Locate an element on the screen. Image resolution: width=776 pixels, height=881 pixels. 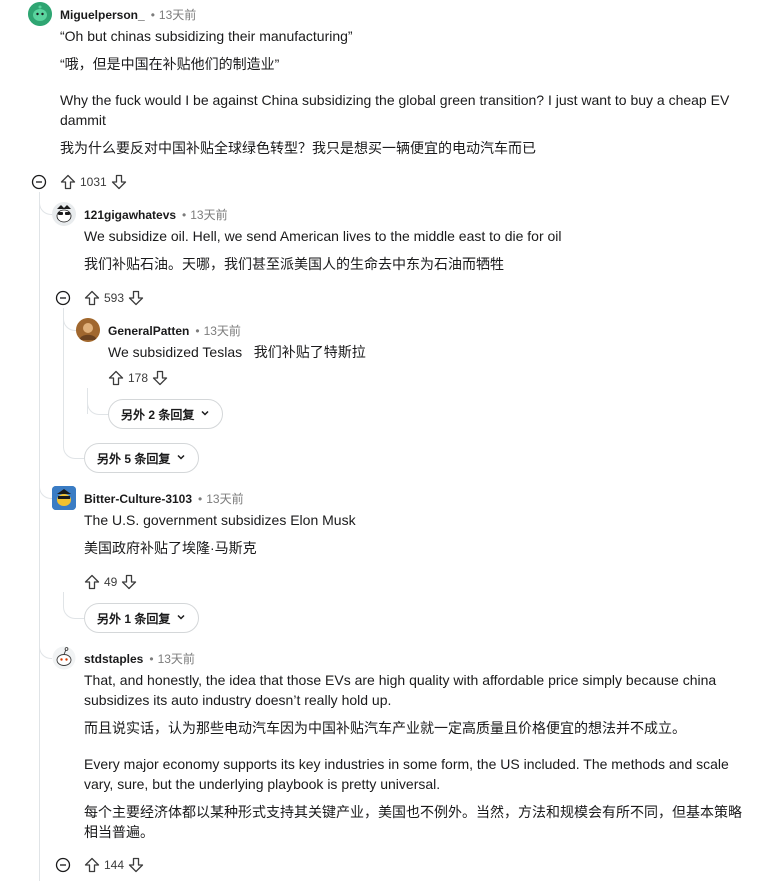
comment-meta: GeneralPatten • 13天前 is located at coordinates (174, 331).